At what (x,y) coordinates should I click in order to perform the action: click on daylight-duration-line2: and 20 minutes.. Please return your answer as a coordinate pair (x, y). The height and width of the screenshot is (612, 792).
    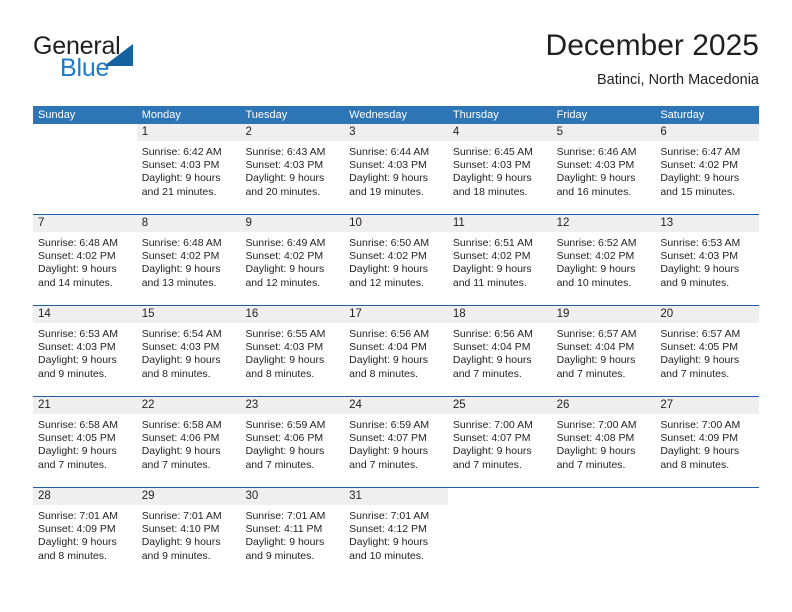
    Looking at the image, I should click on (283, 191).